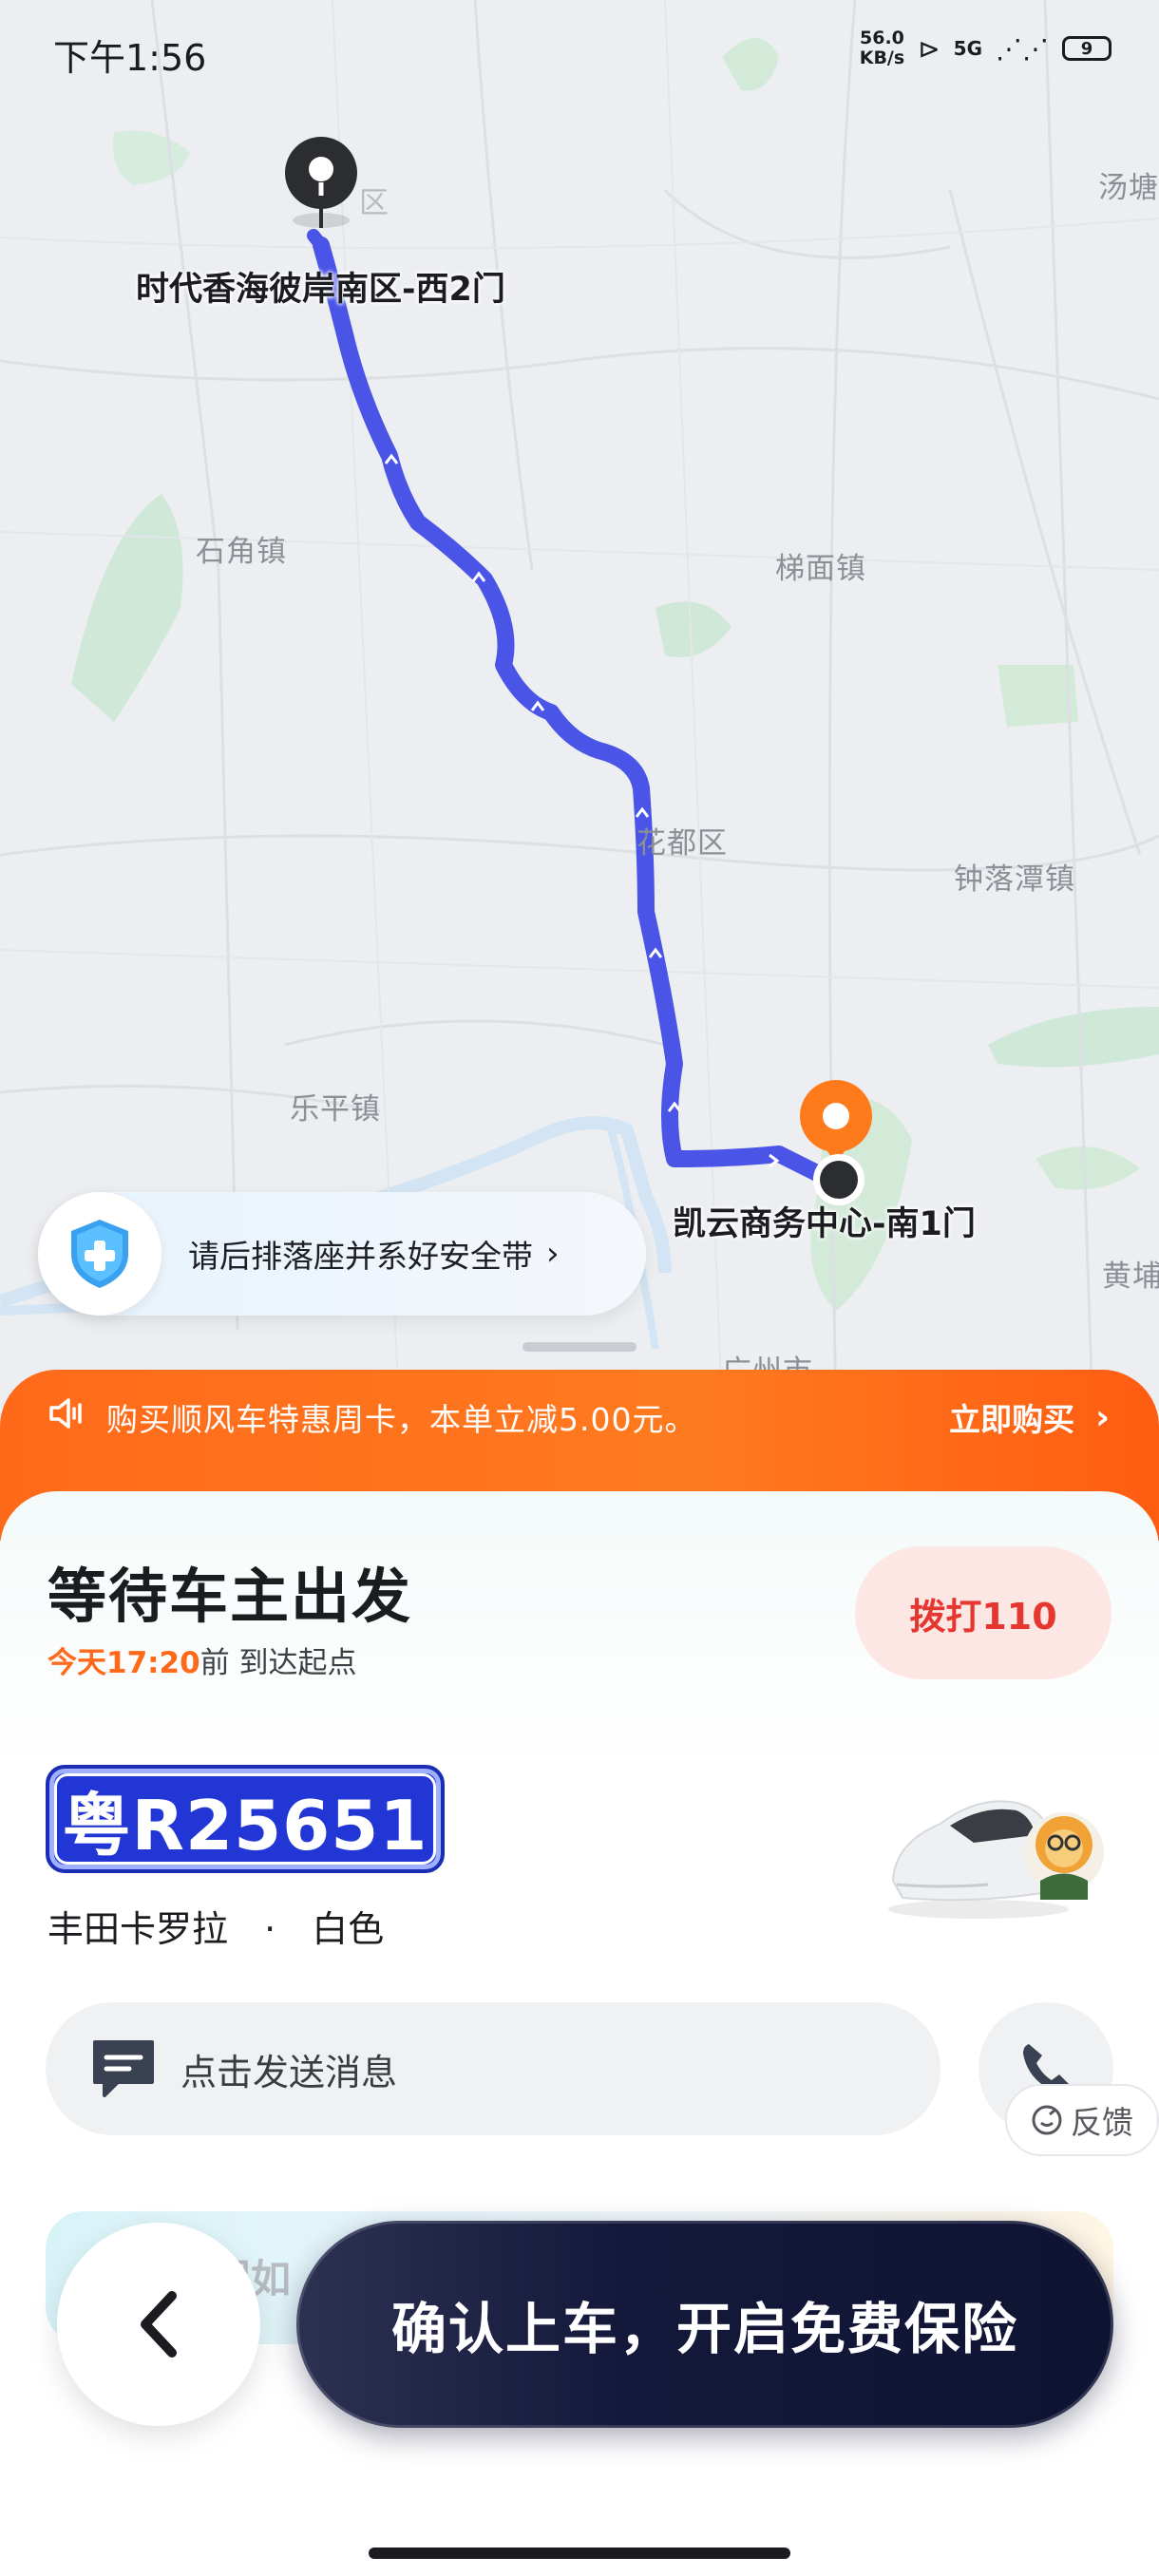 This screenshot has height=2576, width=1159. What do you see at coordinates (983, 1612) in the screenshot?
I see `call-110-button: 拨打110` at bounding box center [983, 1612].